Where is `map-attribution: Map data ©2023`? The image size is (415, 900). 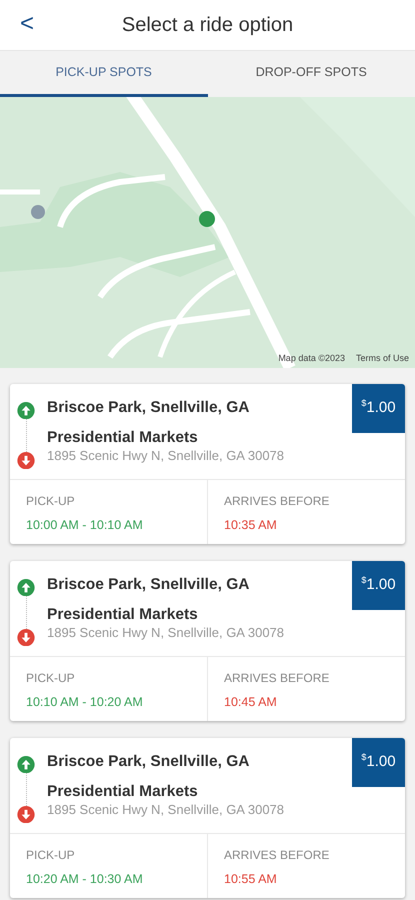
map-attribution: Map data ©2023 is located at coordinates (311, 358).